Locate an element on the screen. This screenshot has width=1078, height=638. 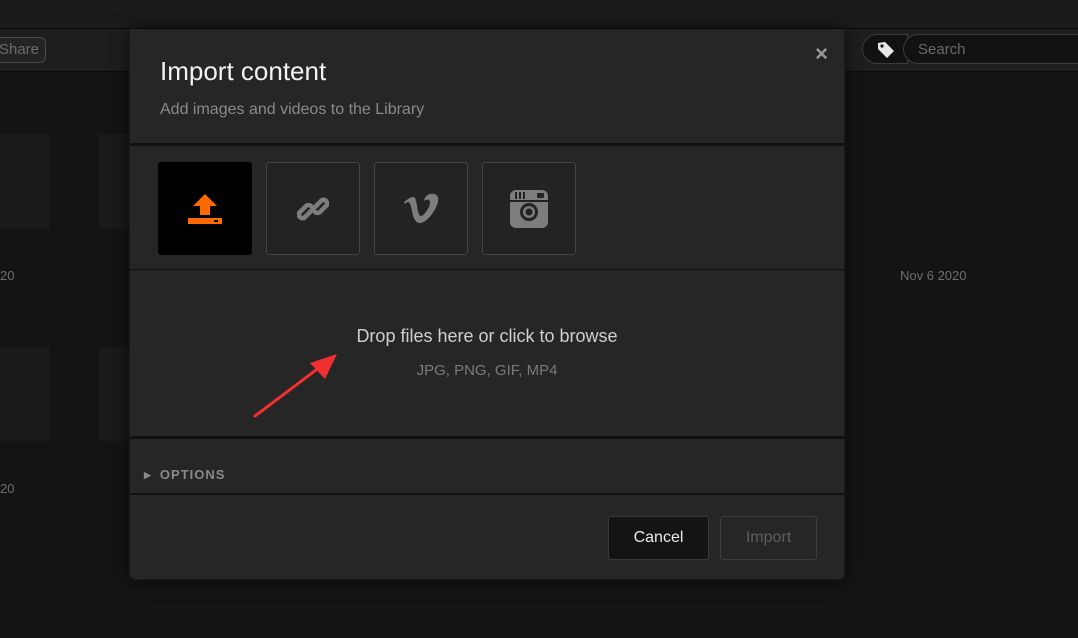
link-icon is located at coordinates (313, 208).